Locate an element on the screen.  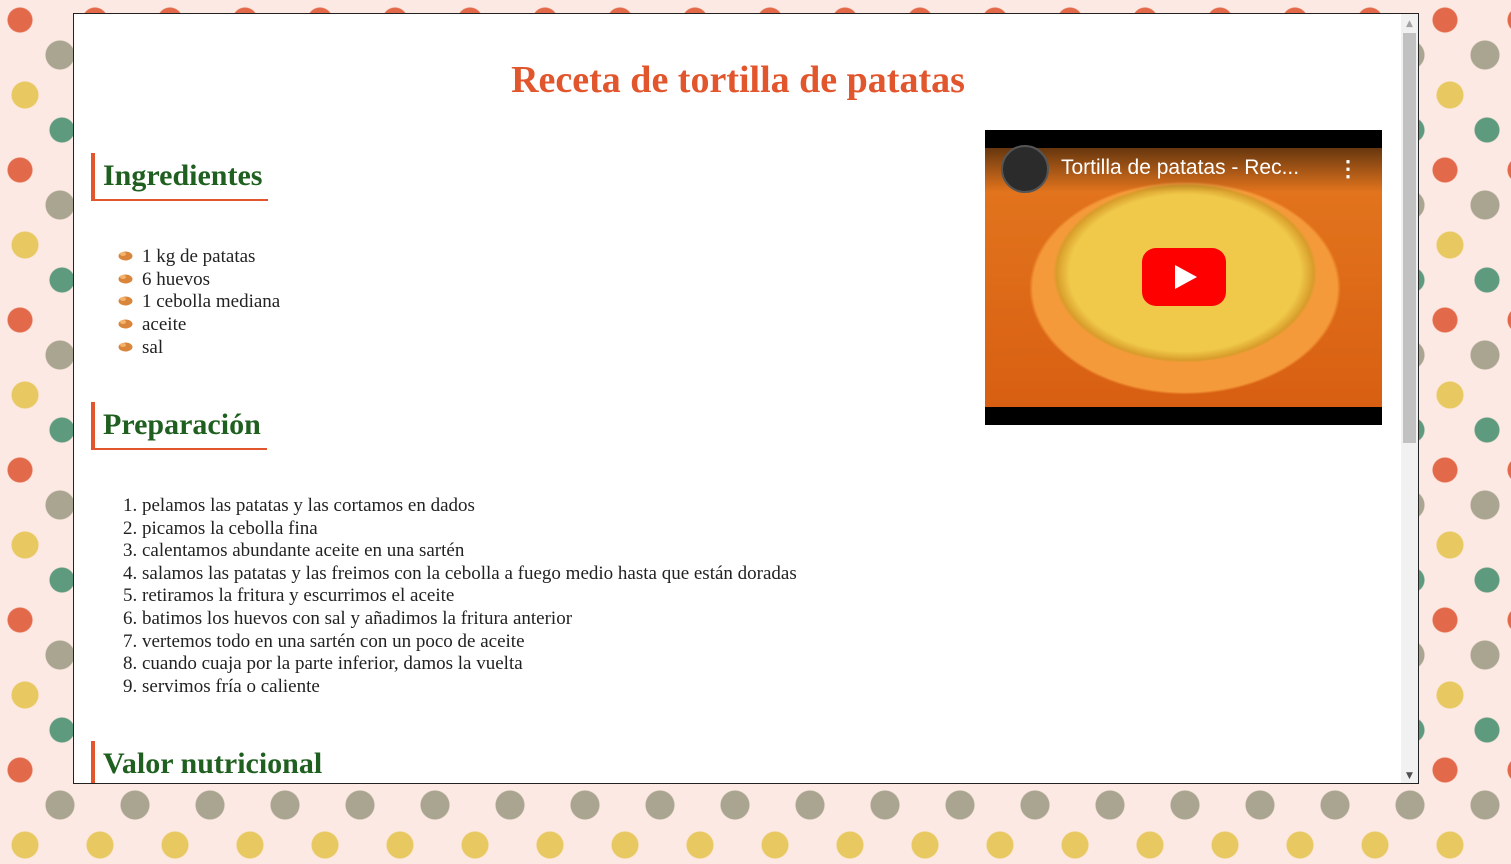
list-item: 1 cebolla mediana is located at coordinates (199, 302).